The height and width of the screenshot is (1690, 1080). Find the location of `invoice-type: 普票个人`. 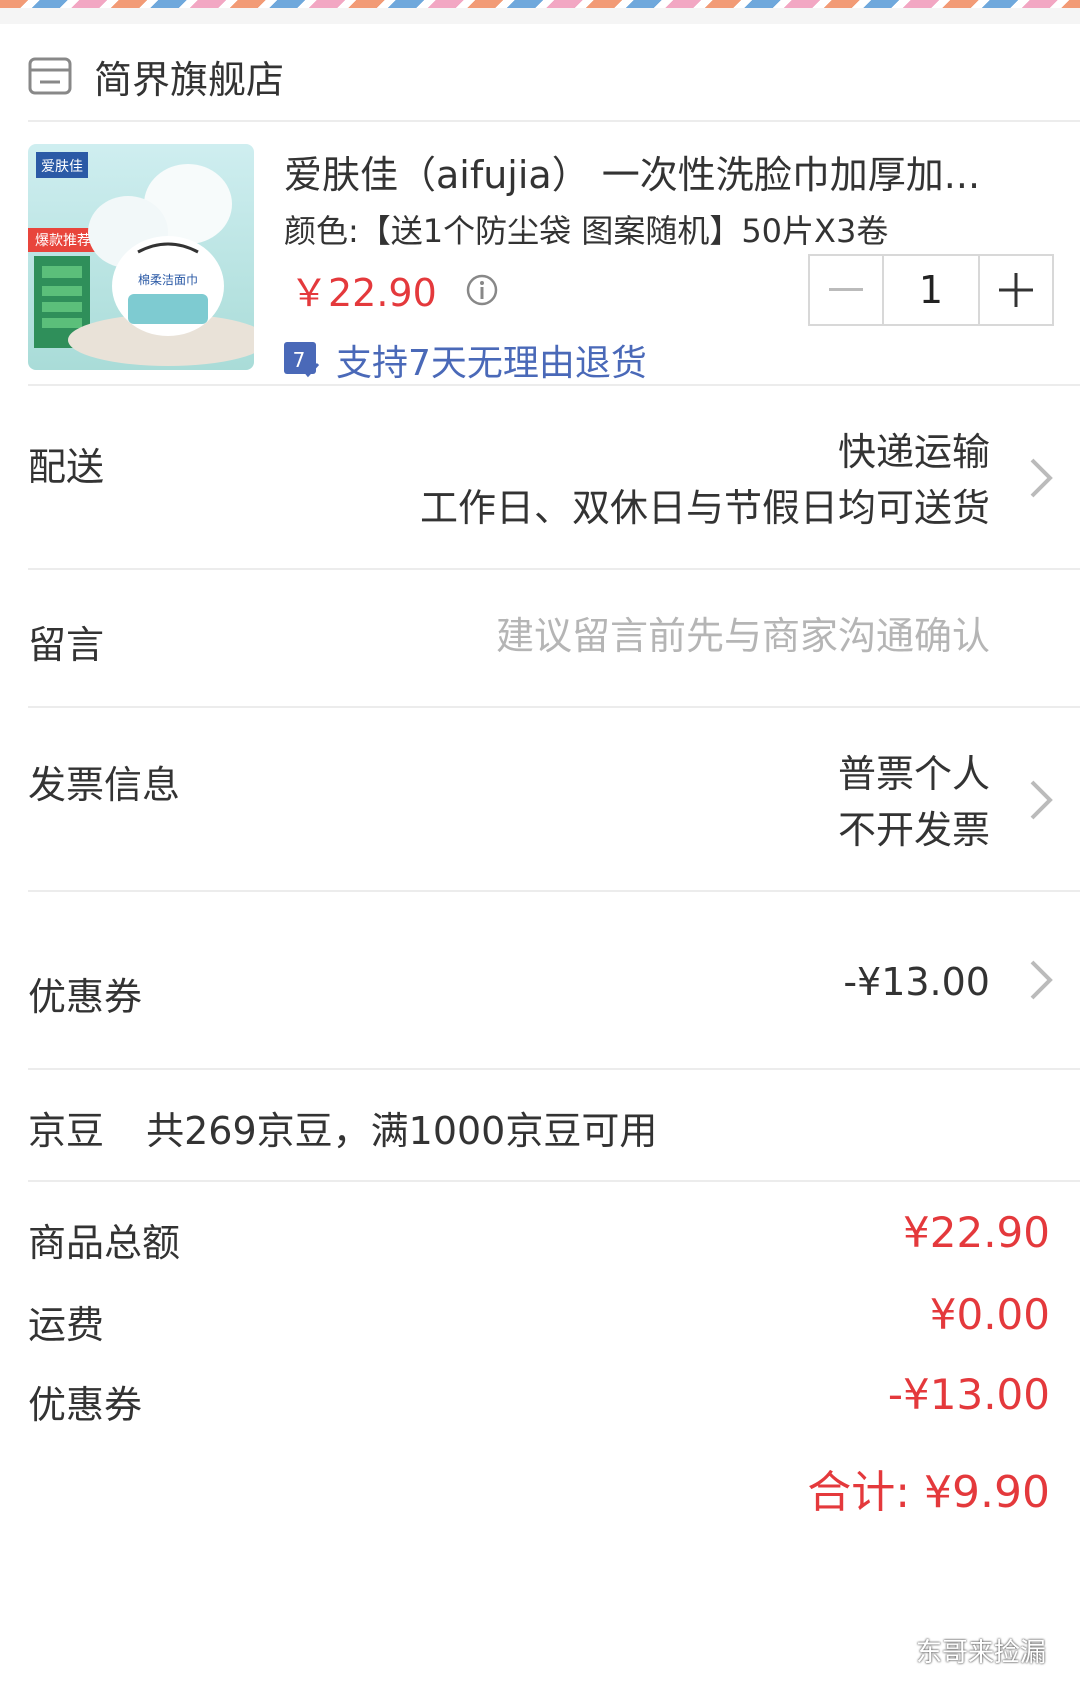

invoice-type: 普票个人 is located at coordinates (913, 774).